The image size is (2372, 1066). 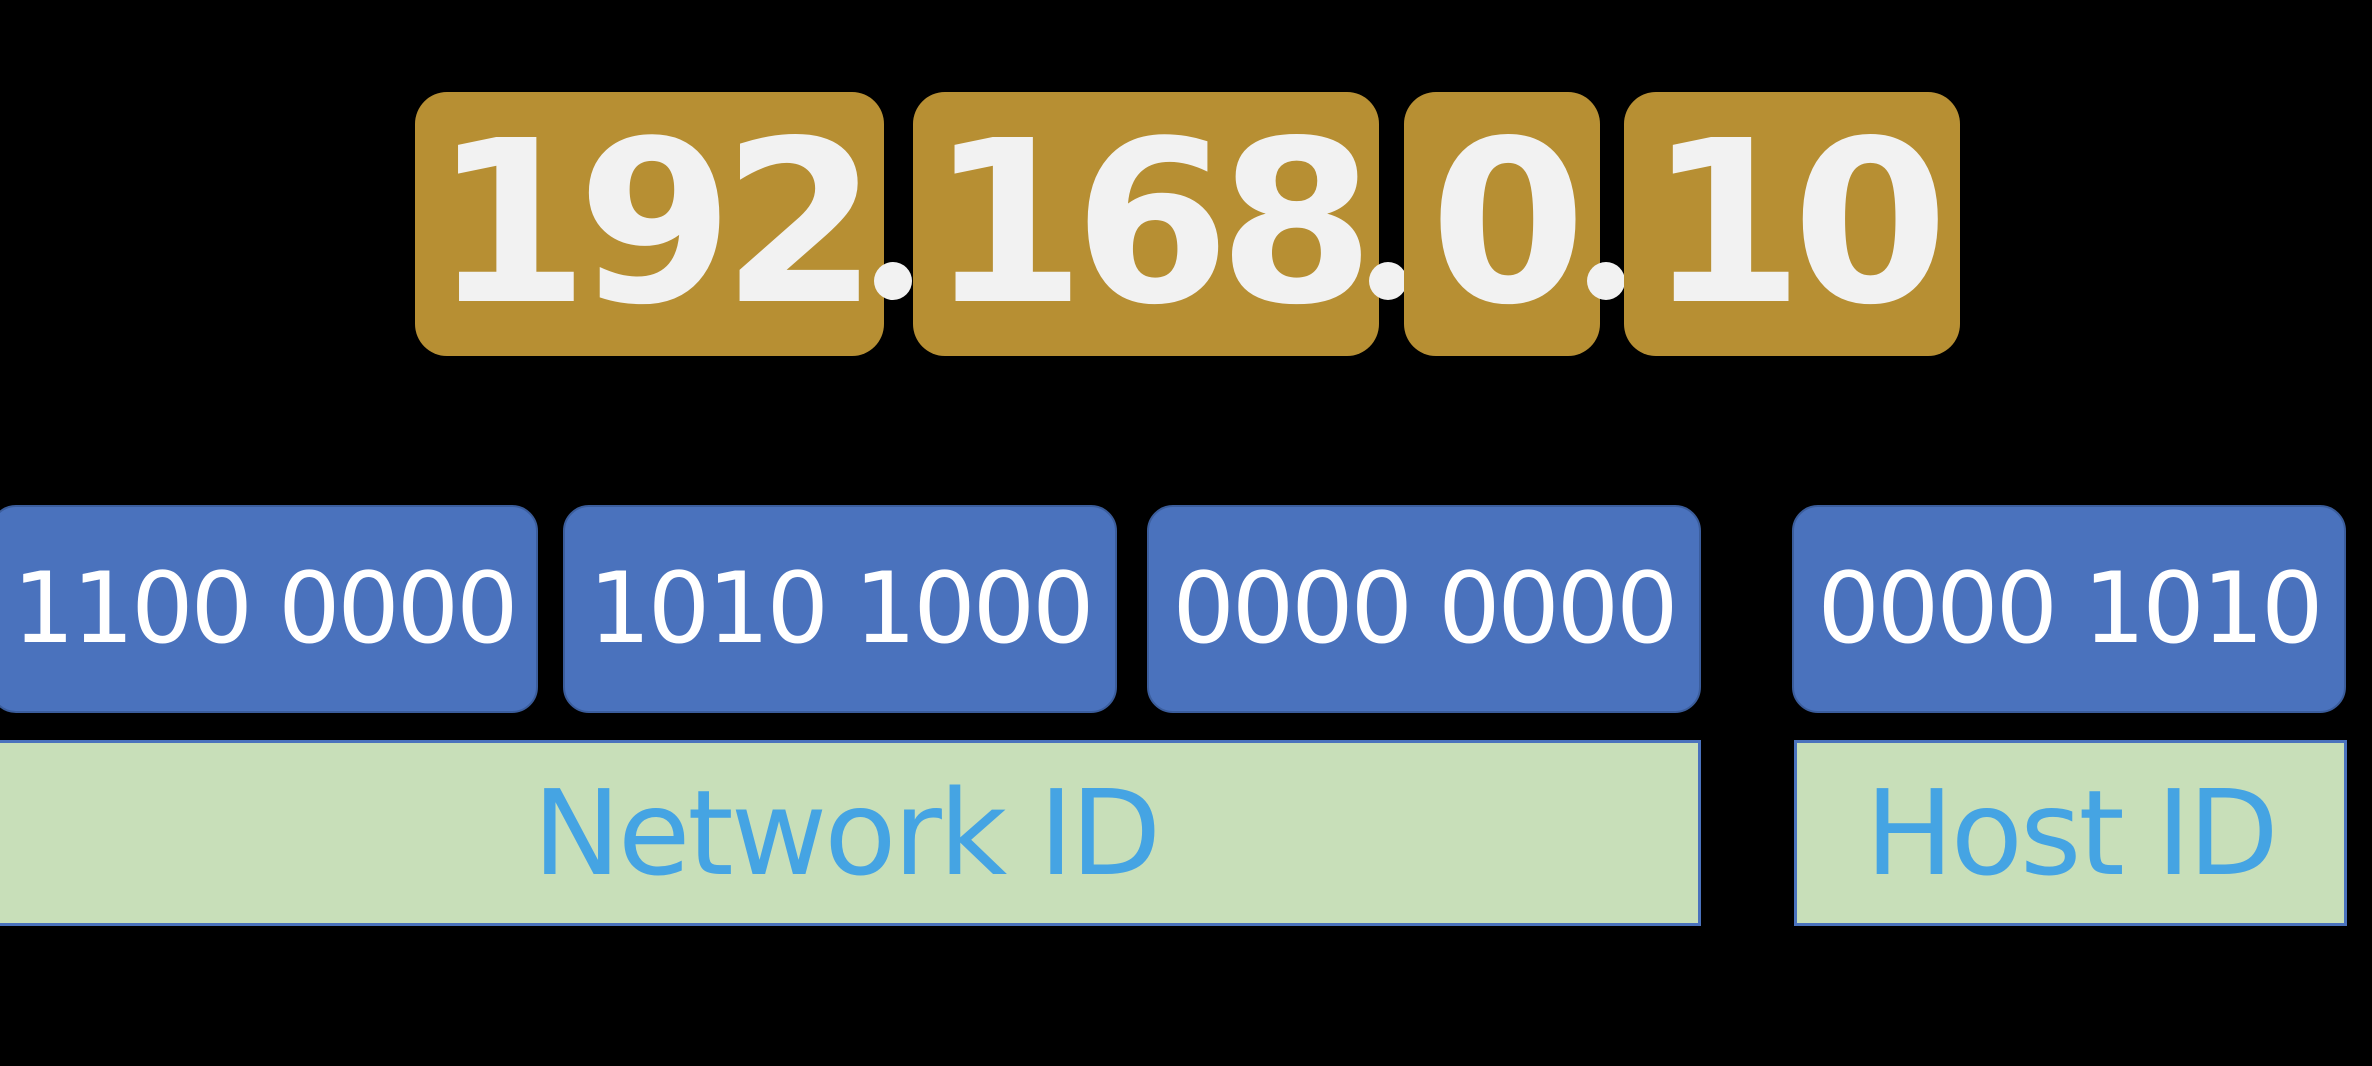 What do you see at coordinates (840, 609) in the screenshot?
I see `binary-octet-2: 1010 1000` at bounding box center [840, 609].